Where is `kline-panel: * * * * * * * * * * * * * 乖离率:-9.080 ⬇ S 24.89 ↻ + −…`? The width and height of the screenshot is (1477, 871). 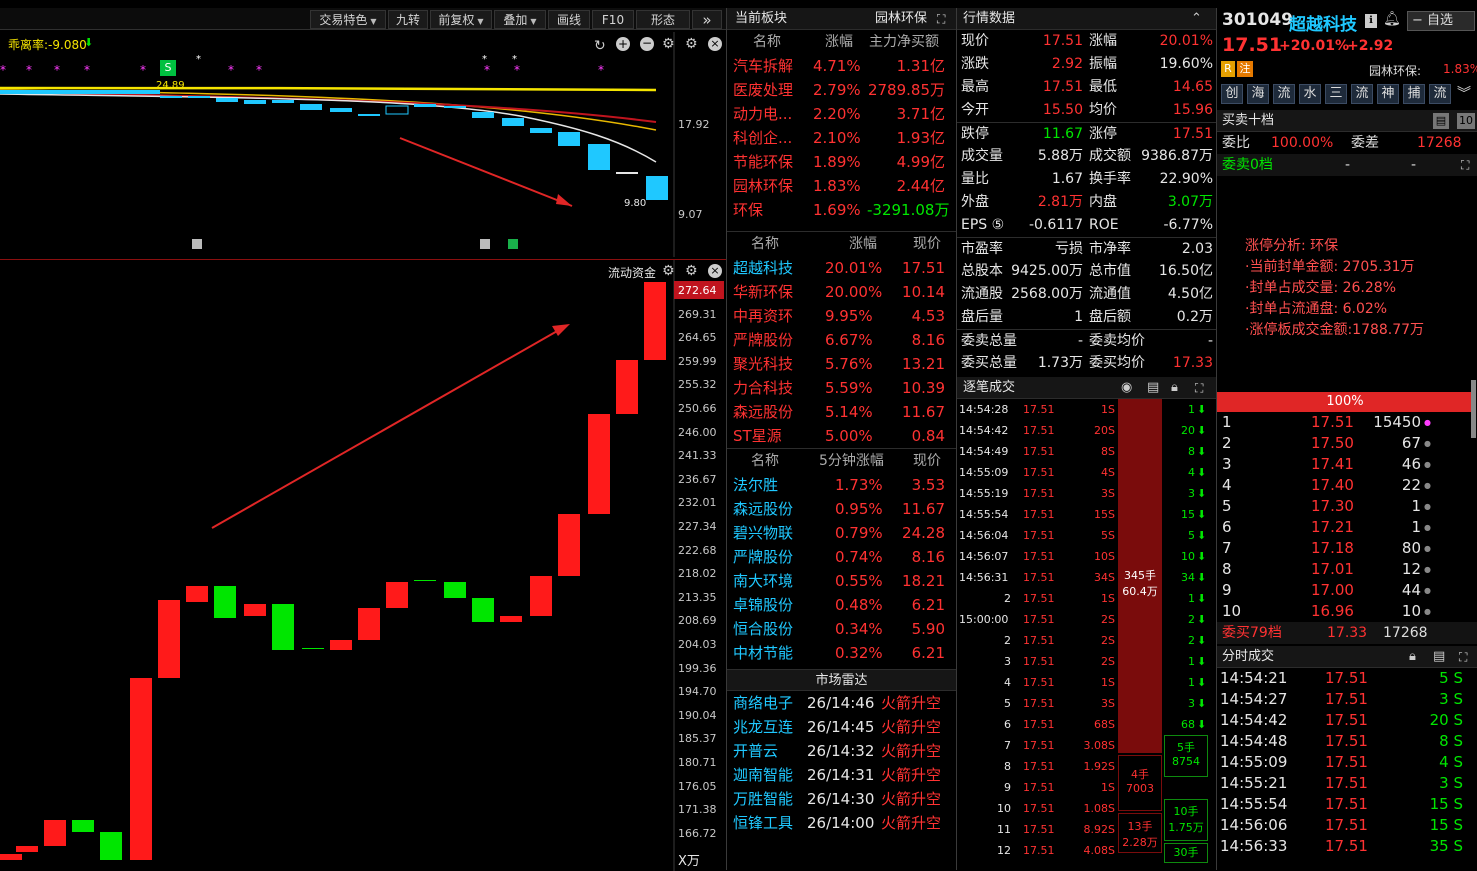
kline-panel: * * * * * * * * * * * * * 乖离率:-9.080 ⬇ S 24.89 ↻ + −… is located at coordinates (363, 144).